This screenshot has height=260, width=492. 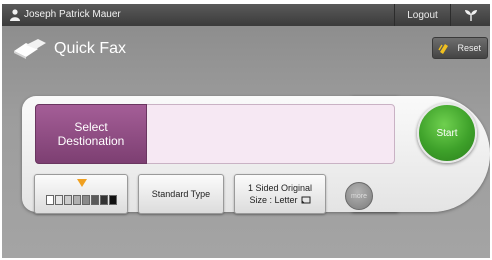 What do you see at coordinates (359, 196) in the screenshot?
I see `more-button: more` at bounding box center [359, 196].